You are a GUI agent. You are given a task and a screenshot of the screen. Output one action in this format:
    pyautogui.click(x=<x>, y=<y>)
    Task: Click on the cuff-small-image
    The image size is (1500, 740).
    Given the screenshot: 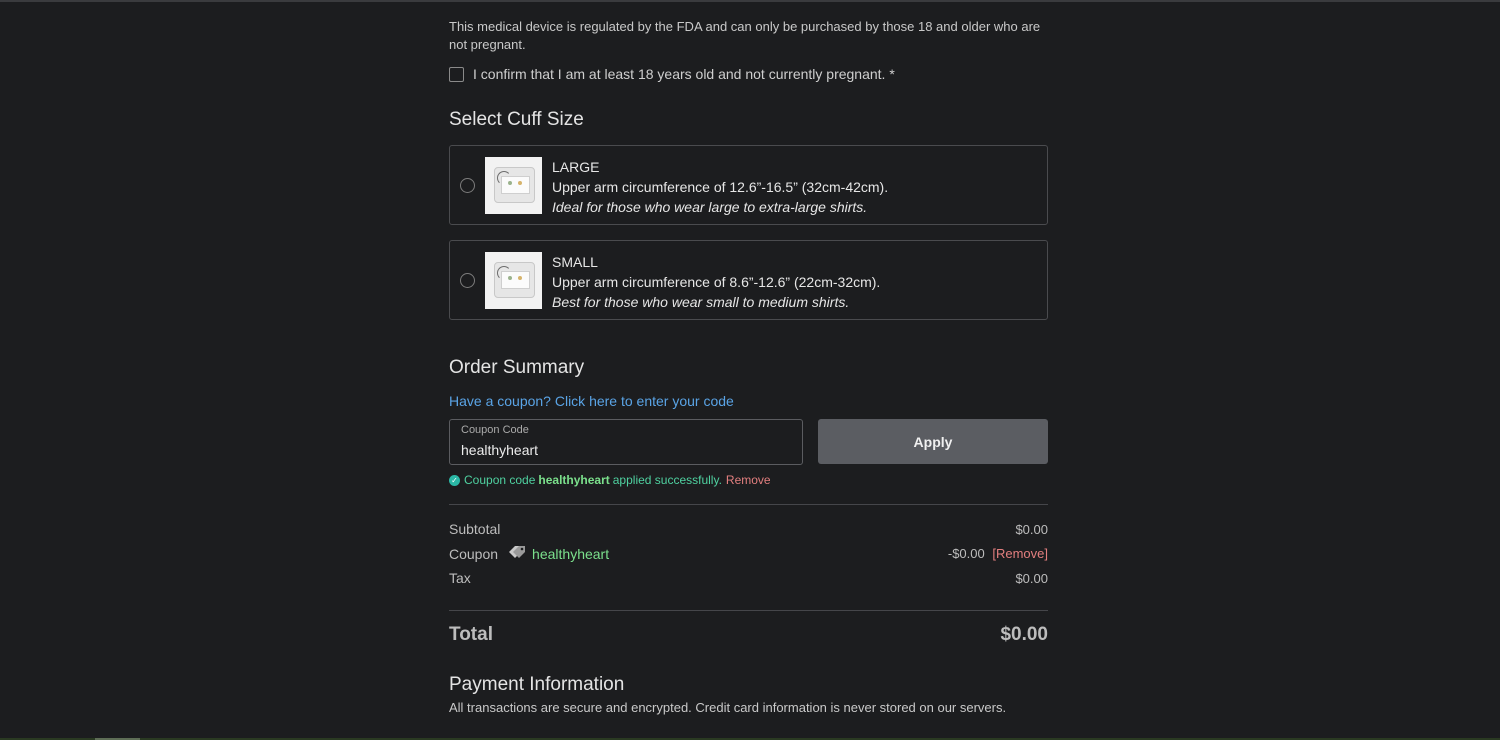 What is the action you would take?
    pyautogui.click(x=513, y=280)
    